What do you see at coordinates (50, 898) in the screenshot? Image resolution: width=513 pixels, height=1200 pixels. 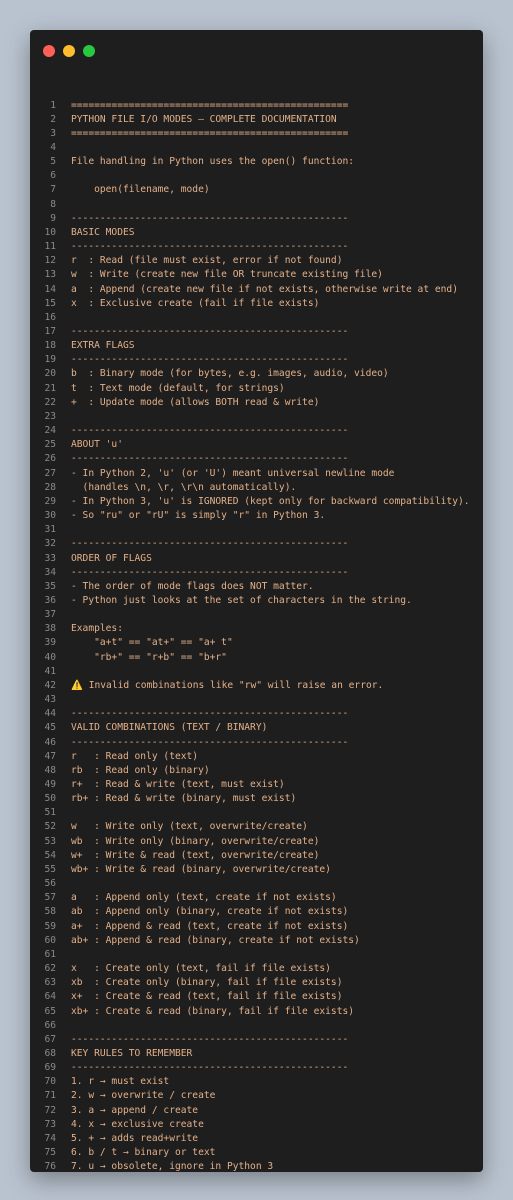 I see `line-number: 57` at bounding box center [50, 898].